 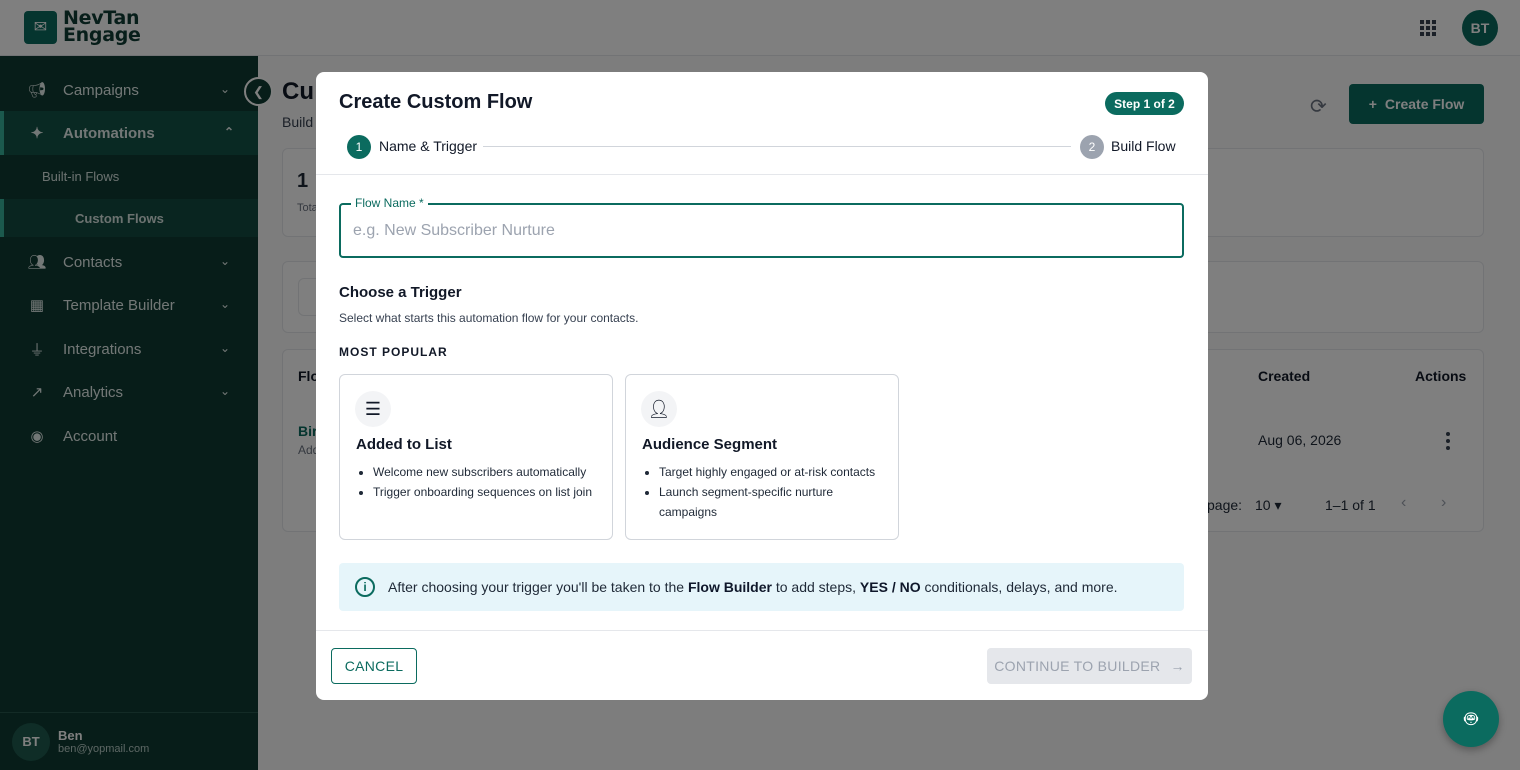 What do you see at coordinates (436, 102) in the screenshot?
I see `dialog-title: Create Custom Flow` at bounding box center [436, 102].